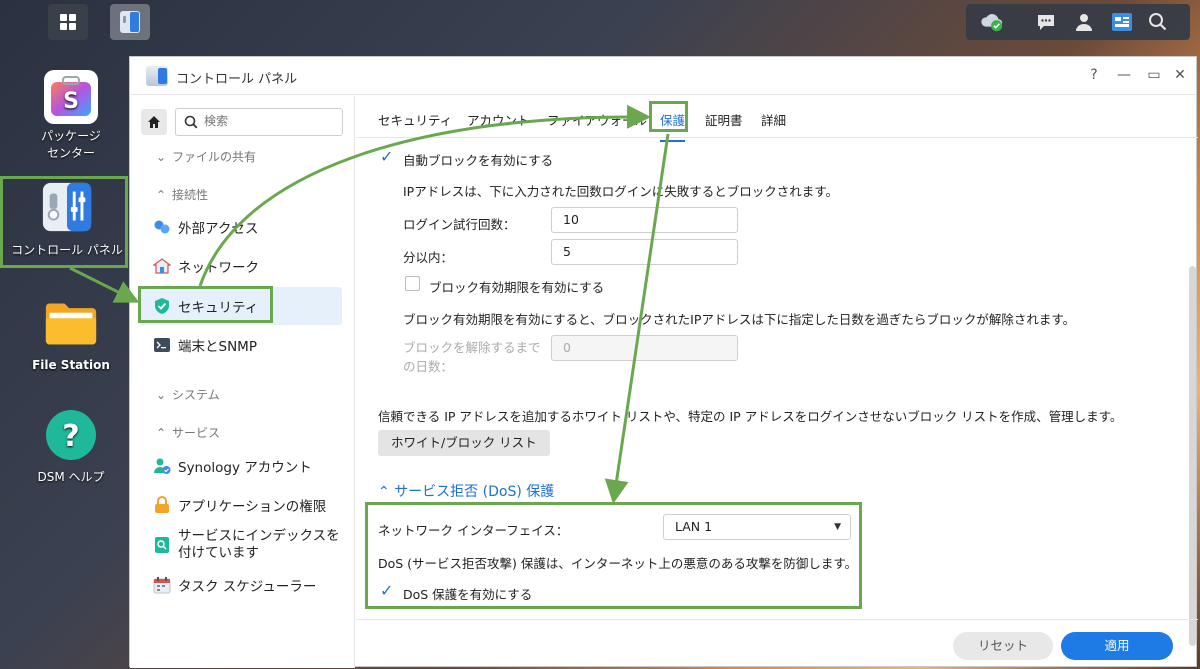 This screenshot has height=669, width=1200. I want to click on tab-advanced: 詳細, so click(773, 119).